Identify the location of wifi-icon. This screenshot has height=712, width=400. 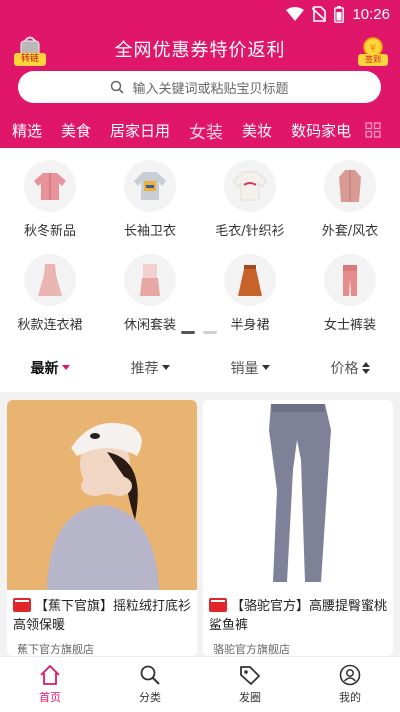
(295, 13).